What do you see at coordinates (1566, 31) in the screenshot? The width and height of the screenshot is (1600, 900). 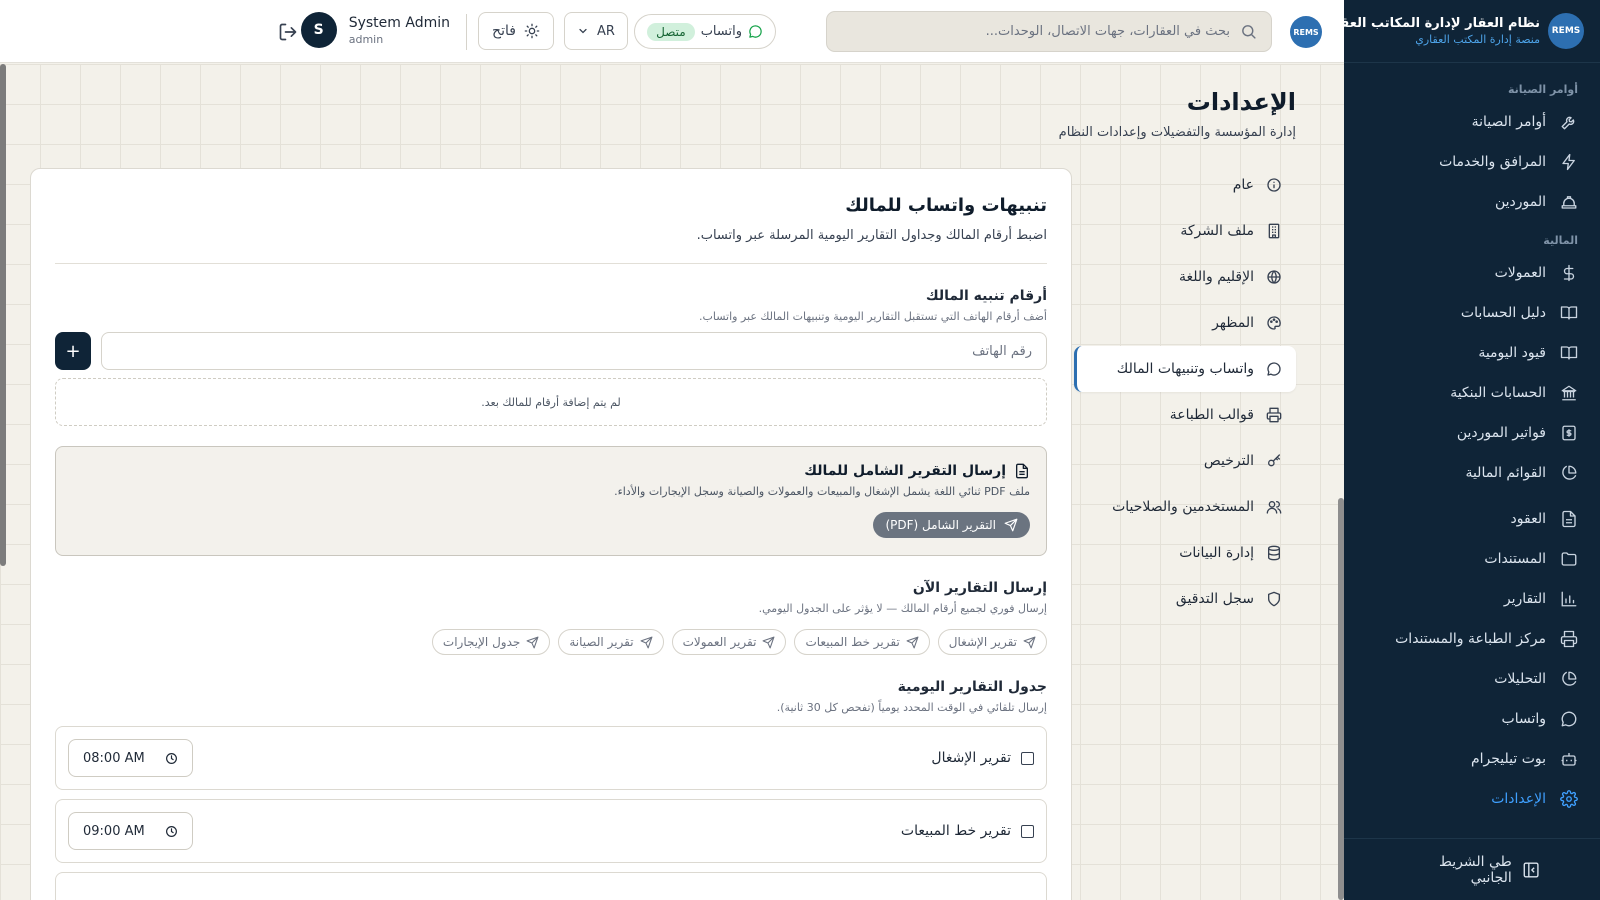 I see `brand-logo: REMS` at bounding box center [1566, 31].